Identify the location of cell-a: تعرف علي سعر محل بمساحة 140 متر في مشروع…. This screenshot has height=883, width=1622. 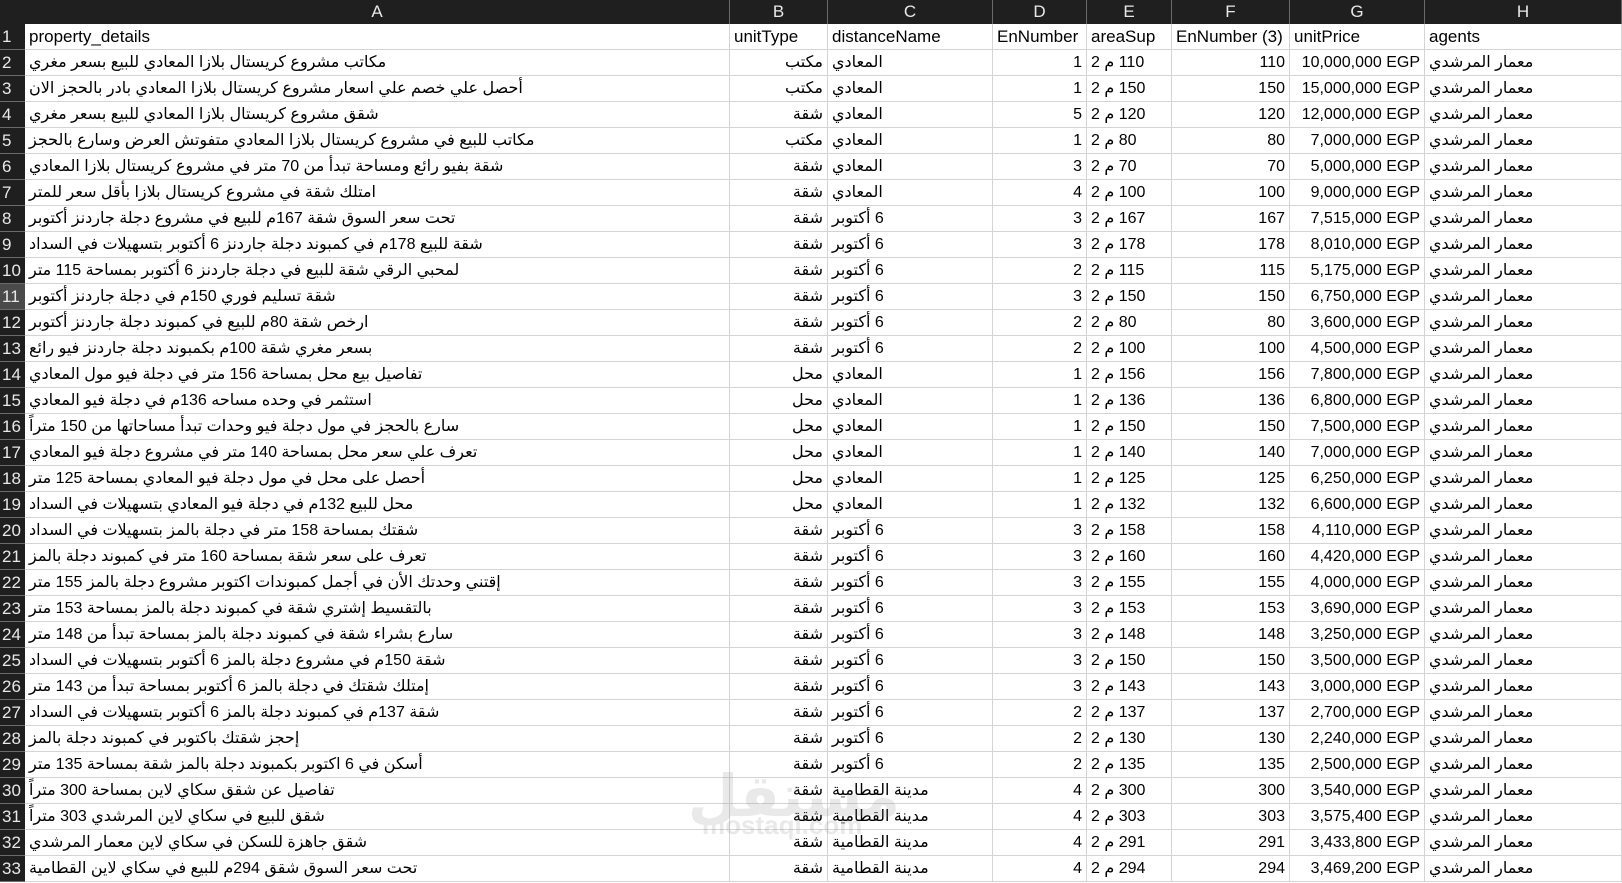
(377, 453).